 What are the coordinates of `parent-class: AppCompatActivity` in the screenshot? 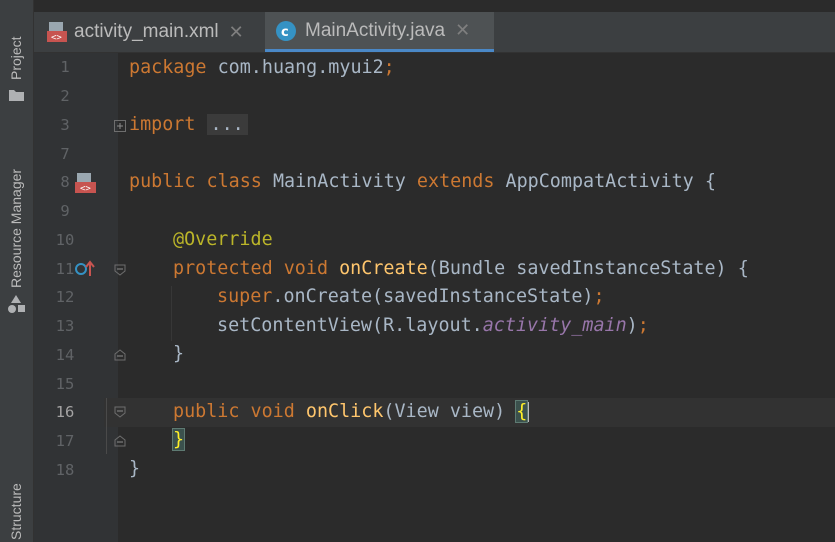 It's located at (599, 181).